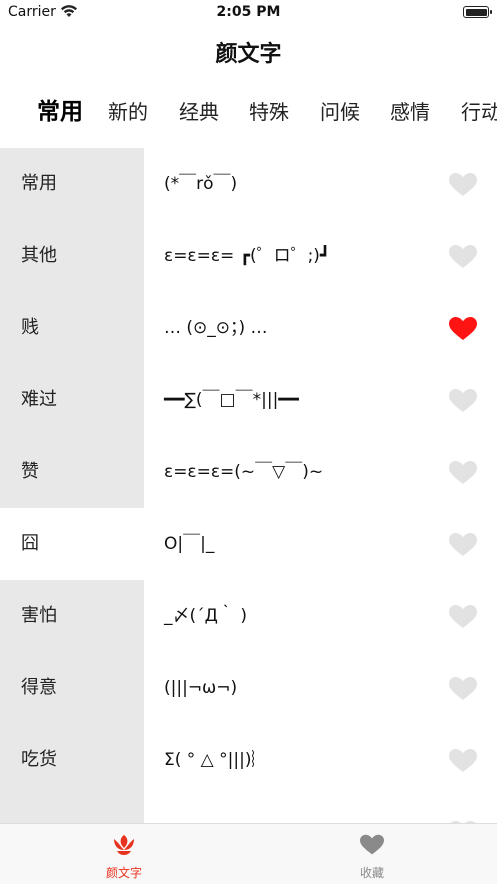 This screenshot has height=884, width=497. Describe the element at coordinates (72, 809) in the screenshot. I see `sidebar-item-more` at that location.